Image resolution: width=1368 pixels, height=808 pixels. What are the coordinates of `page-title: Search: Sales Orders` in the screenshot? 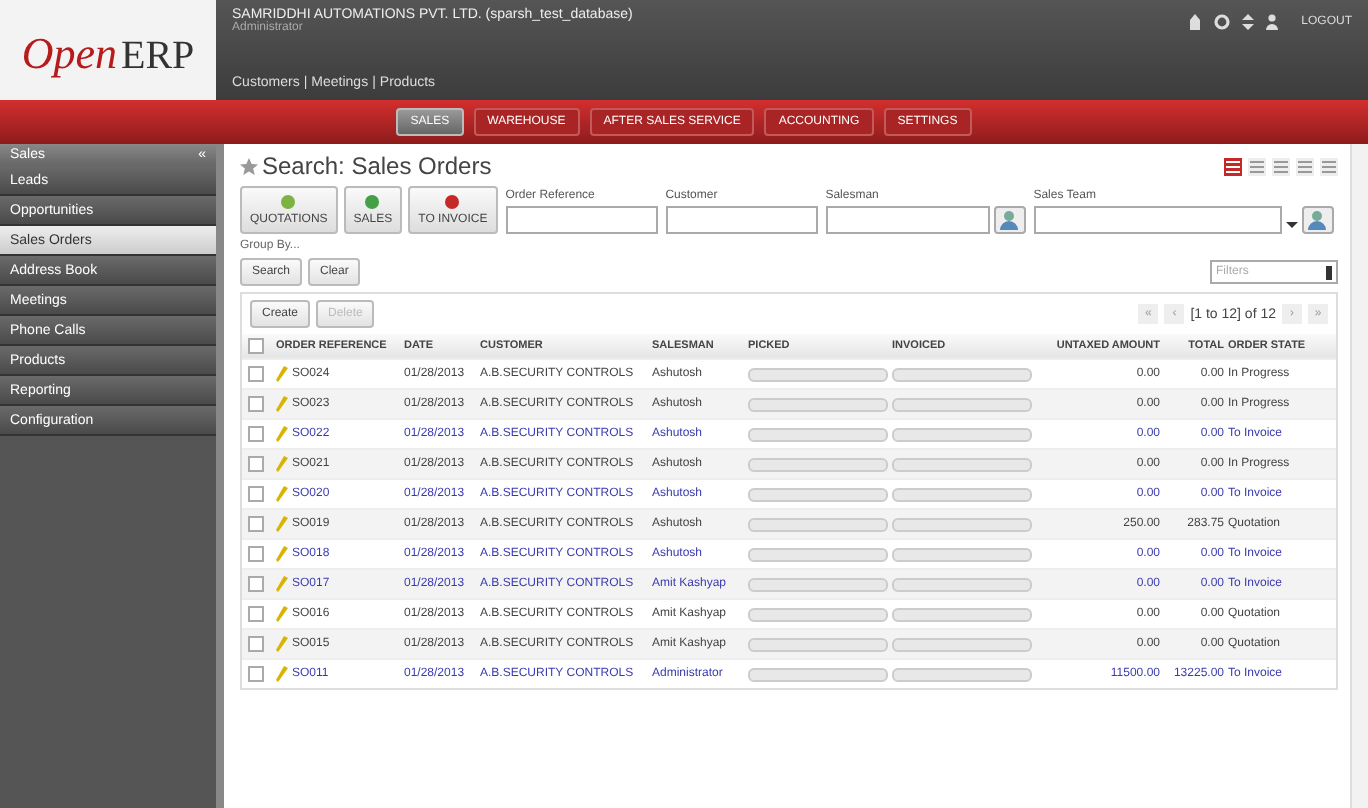 It's located at (377, 166).